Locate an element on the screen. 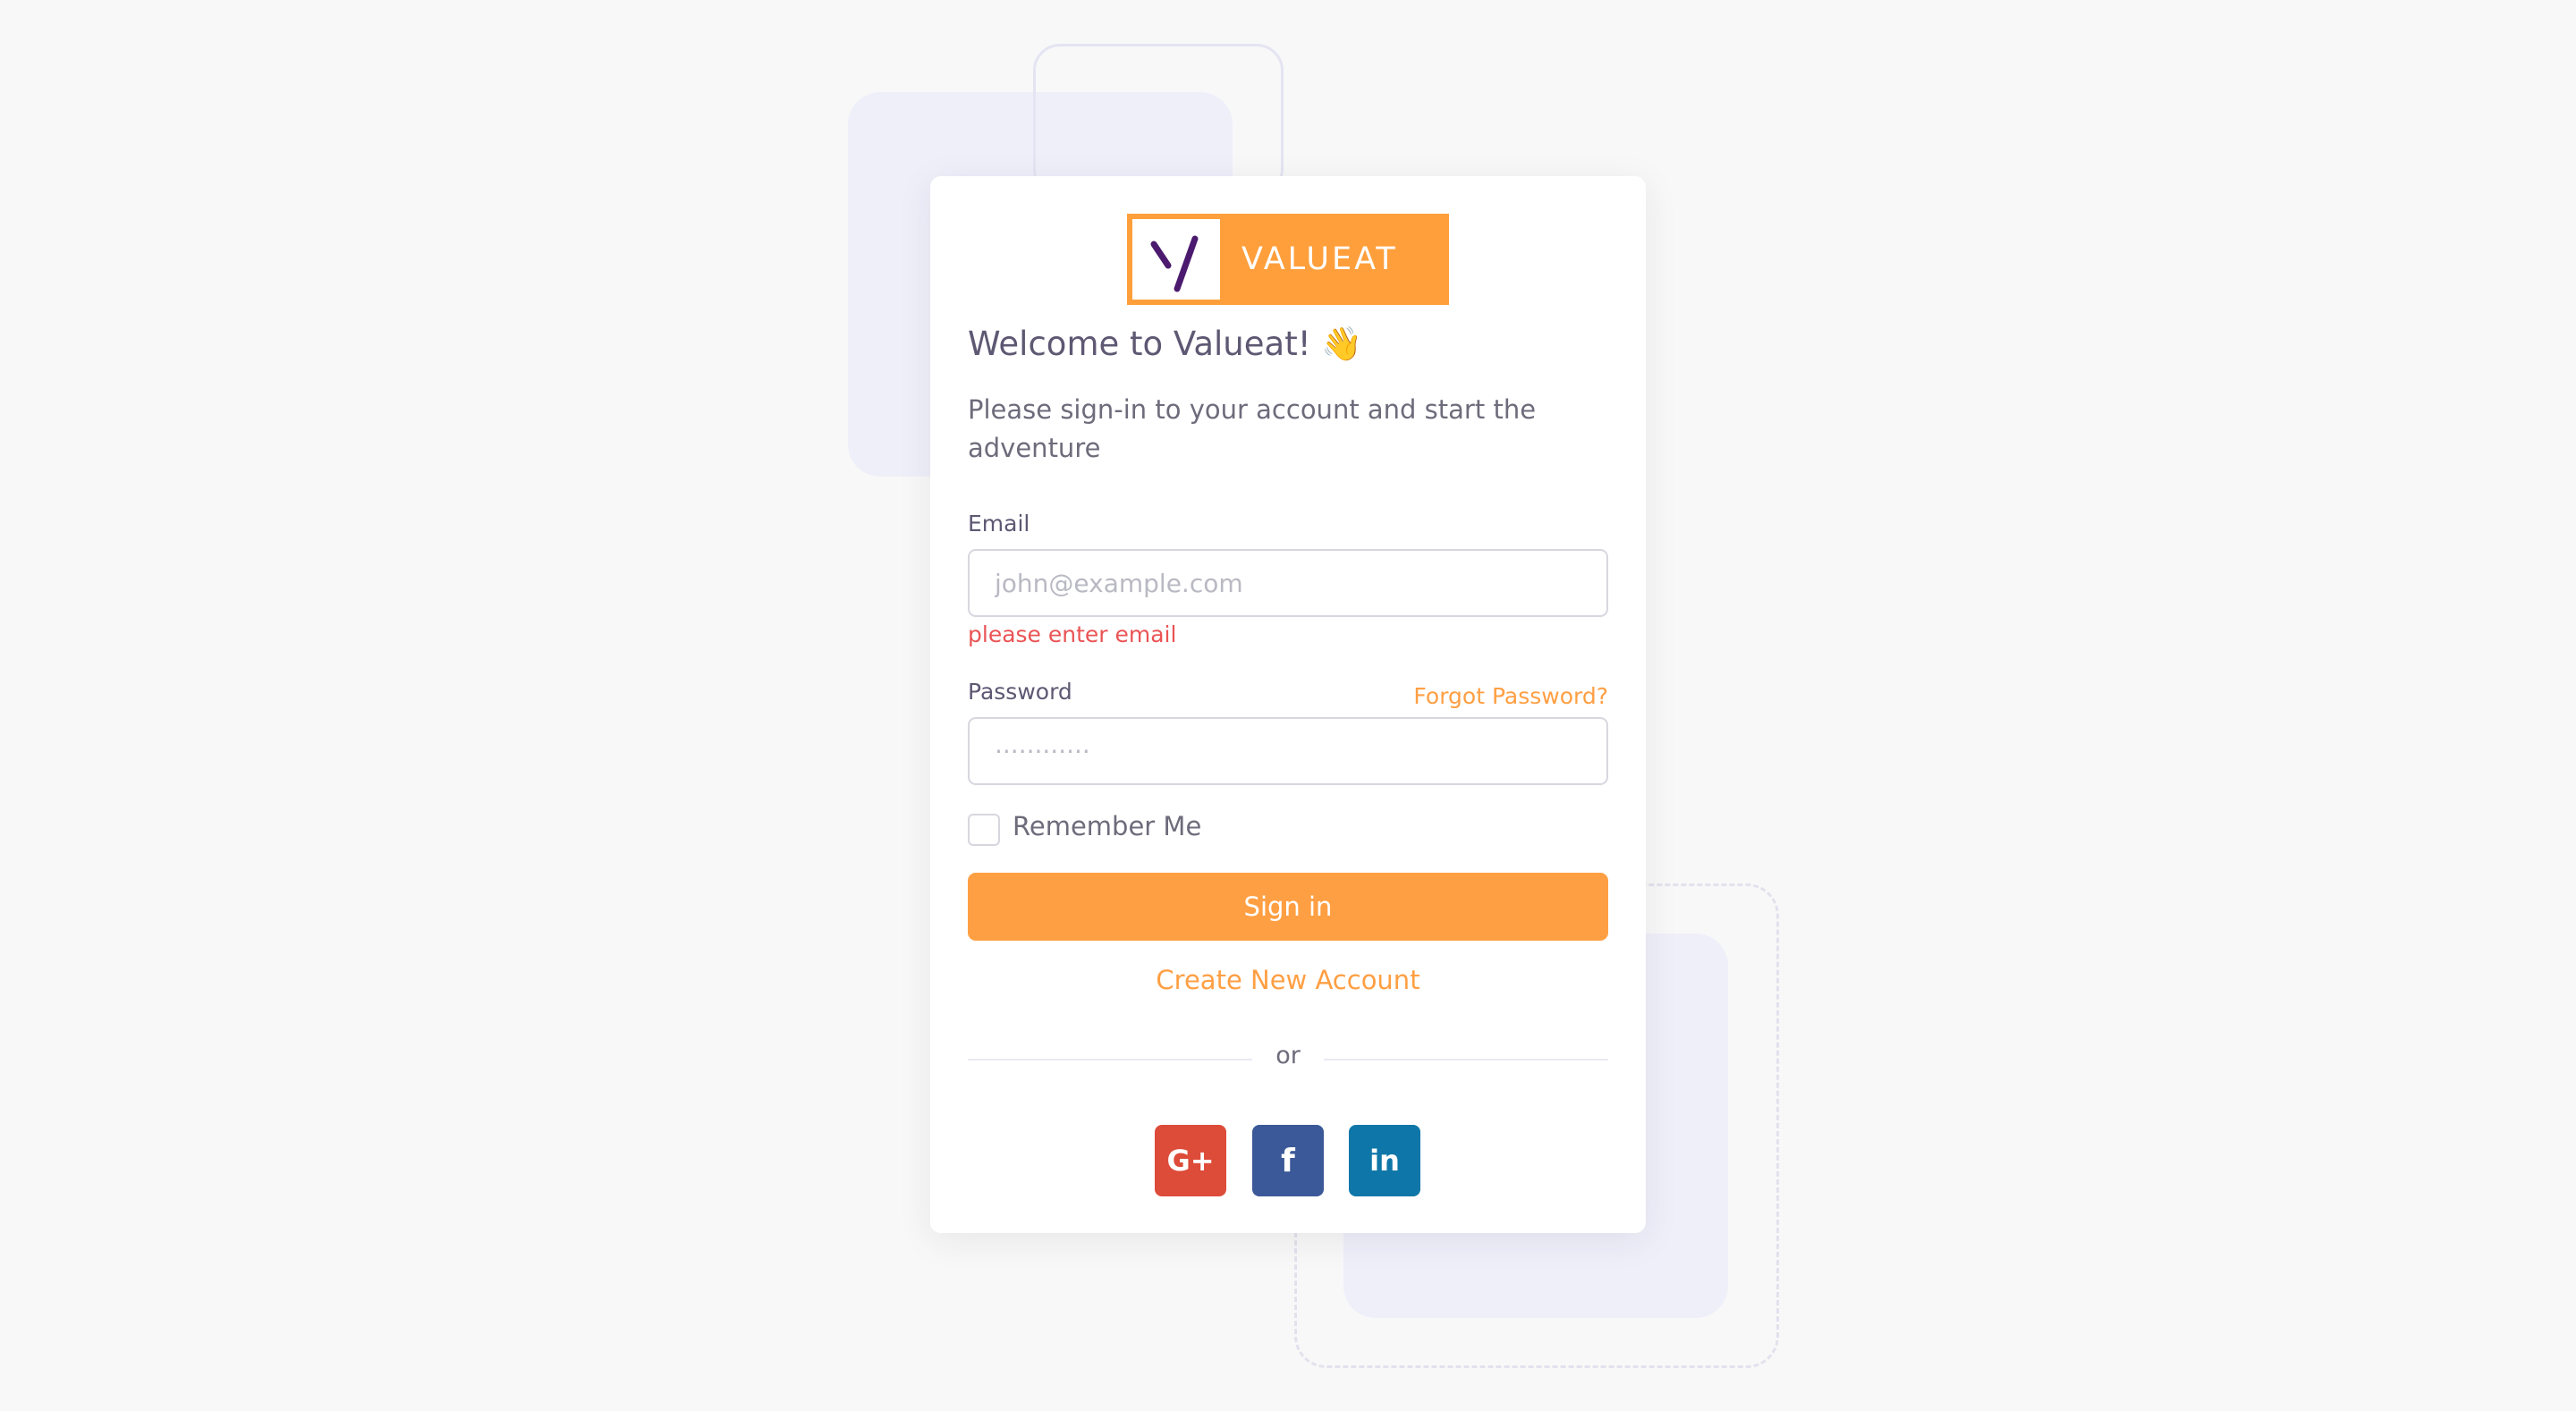 Image resolution: width=2576 pixels, height=1411 pixels. forgot-password-link: Forgot Password? is located at coordinates (1510, 696).